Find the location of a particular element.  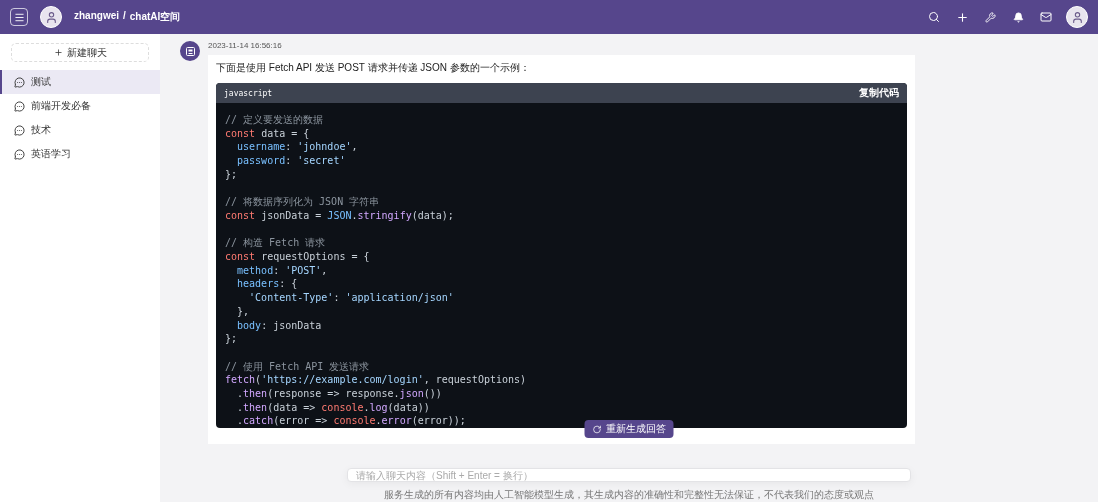

chat-input: 请输入聊天内容（Shift + Enter = 换行） is located at coordinates (629, 475).